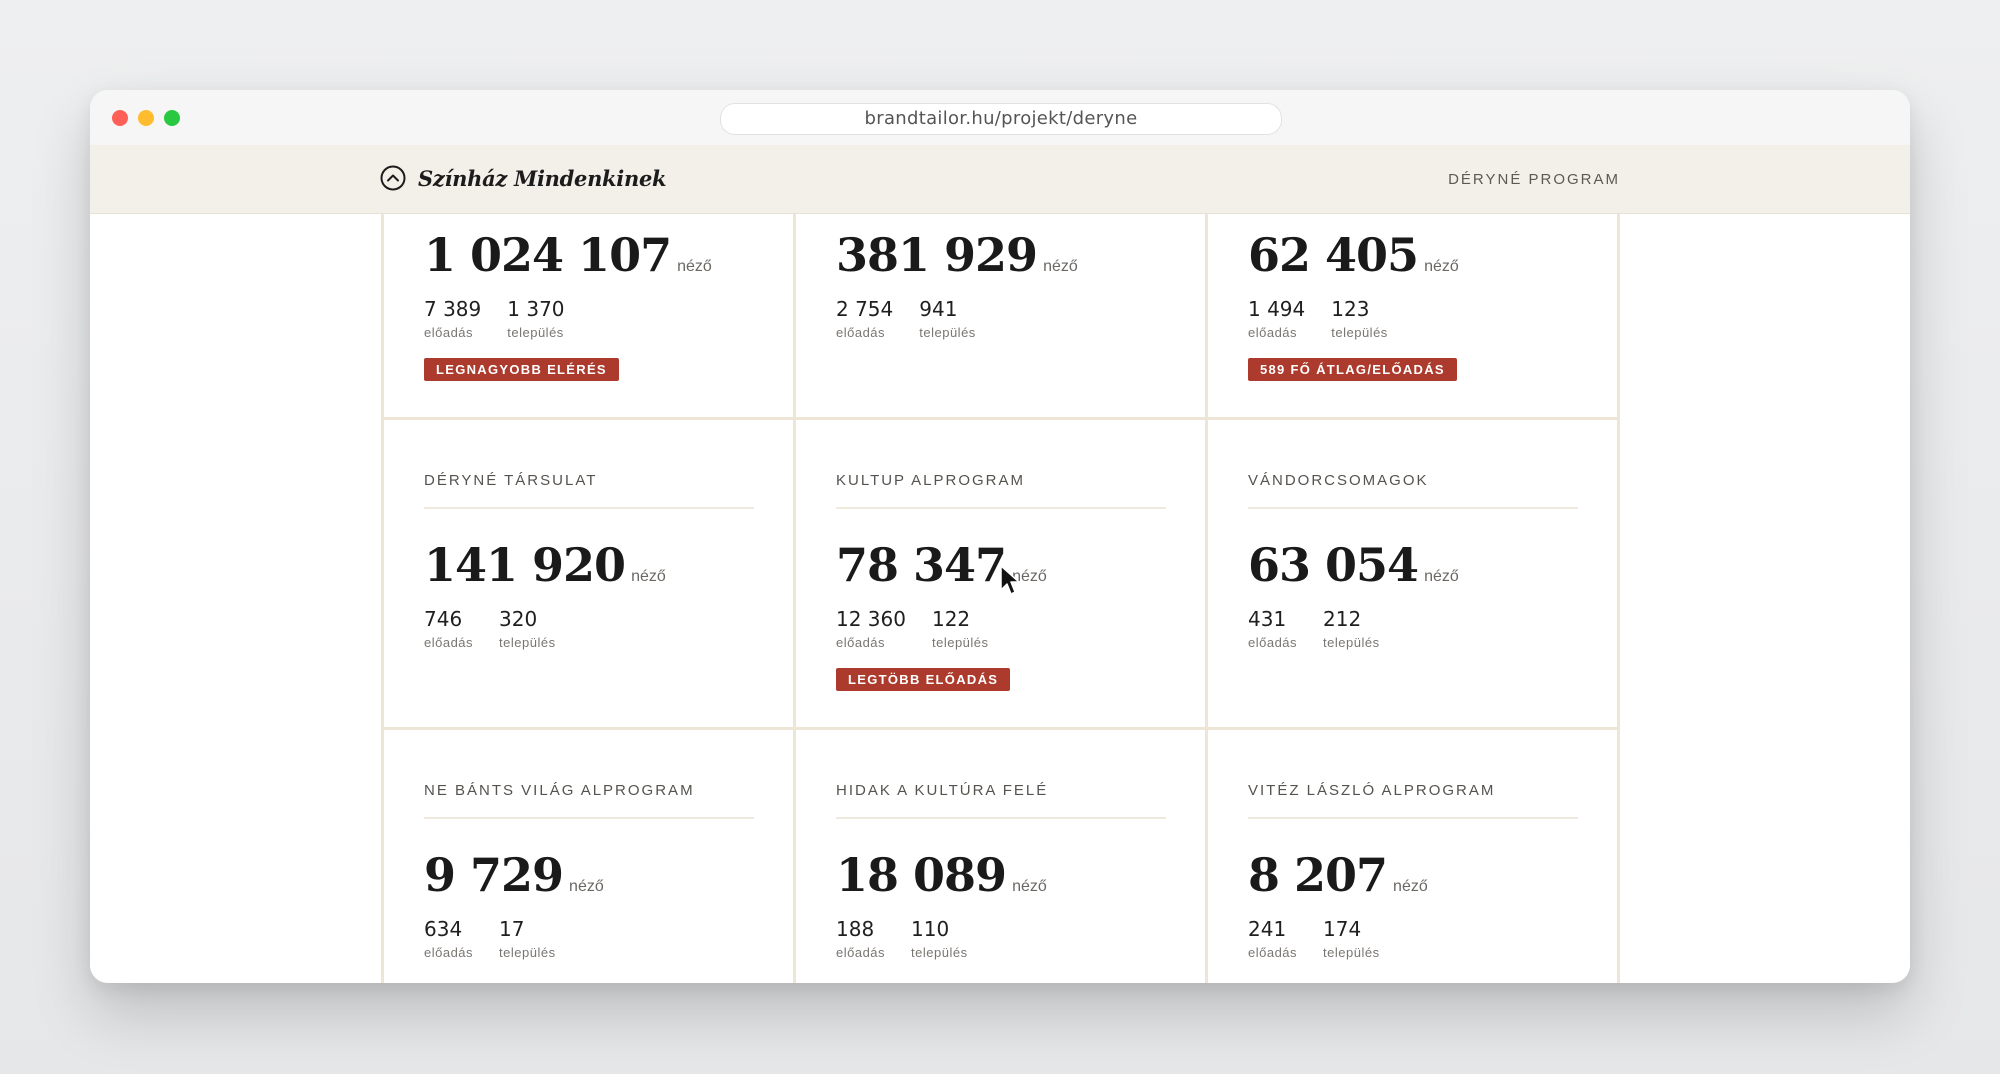  I want to click on card-stats: 7 389 előadás 1 370 település, so click(507, 318).